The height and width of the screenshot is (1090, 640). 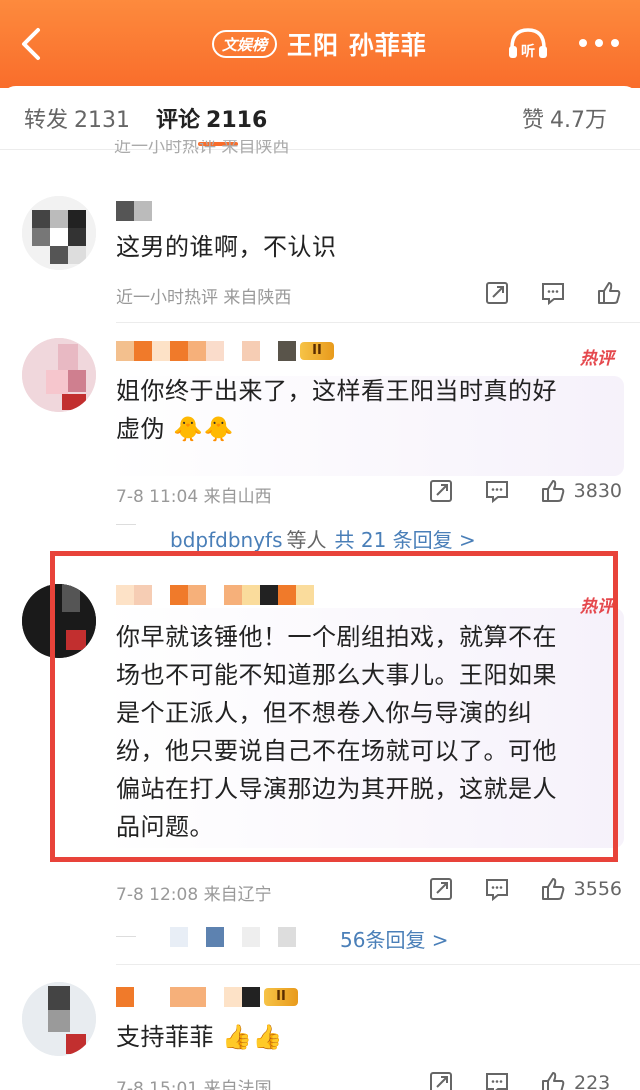 What do you see at coordinates (599, 43) in the screenshot?
I see `more-icon` at bounding box center [599, 43].